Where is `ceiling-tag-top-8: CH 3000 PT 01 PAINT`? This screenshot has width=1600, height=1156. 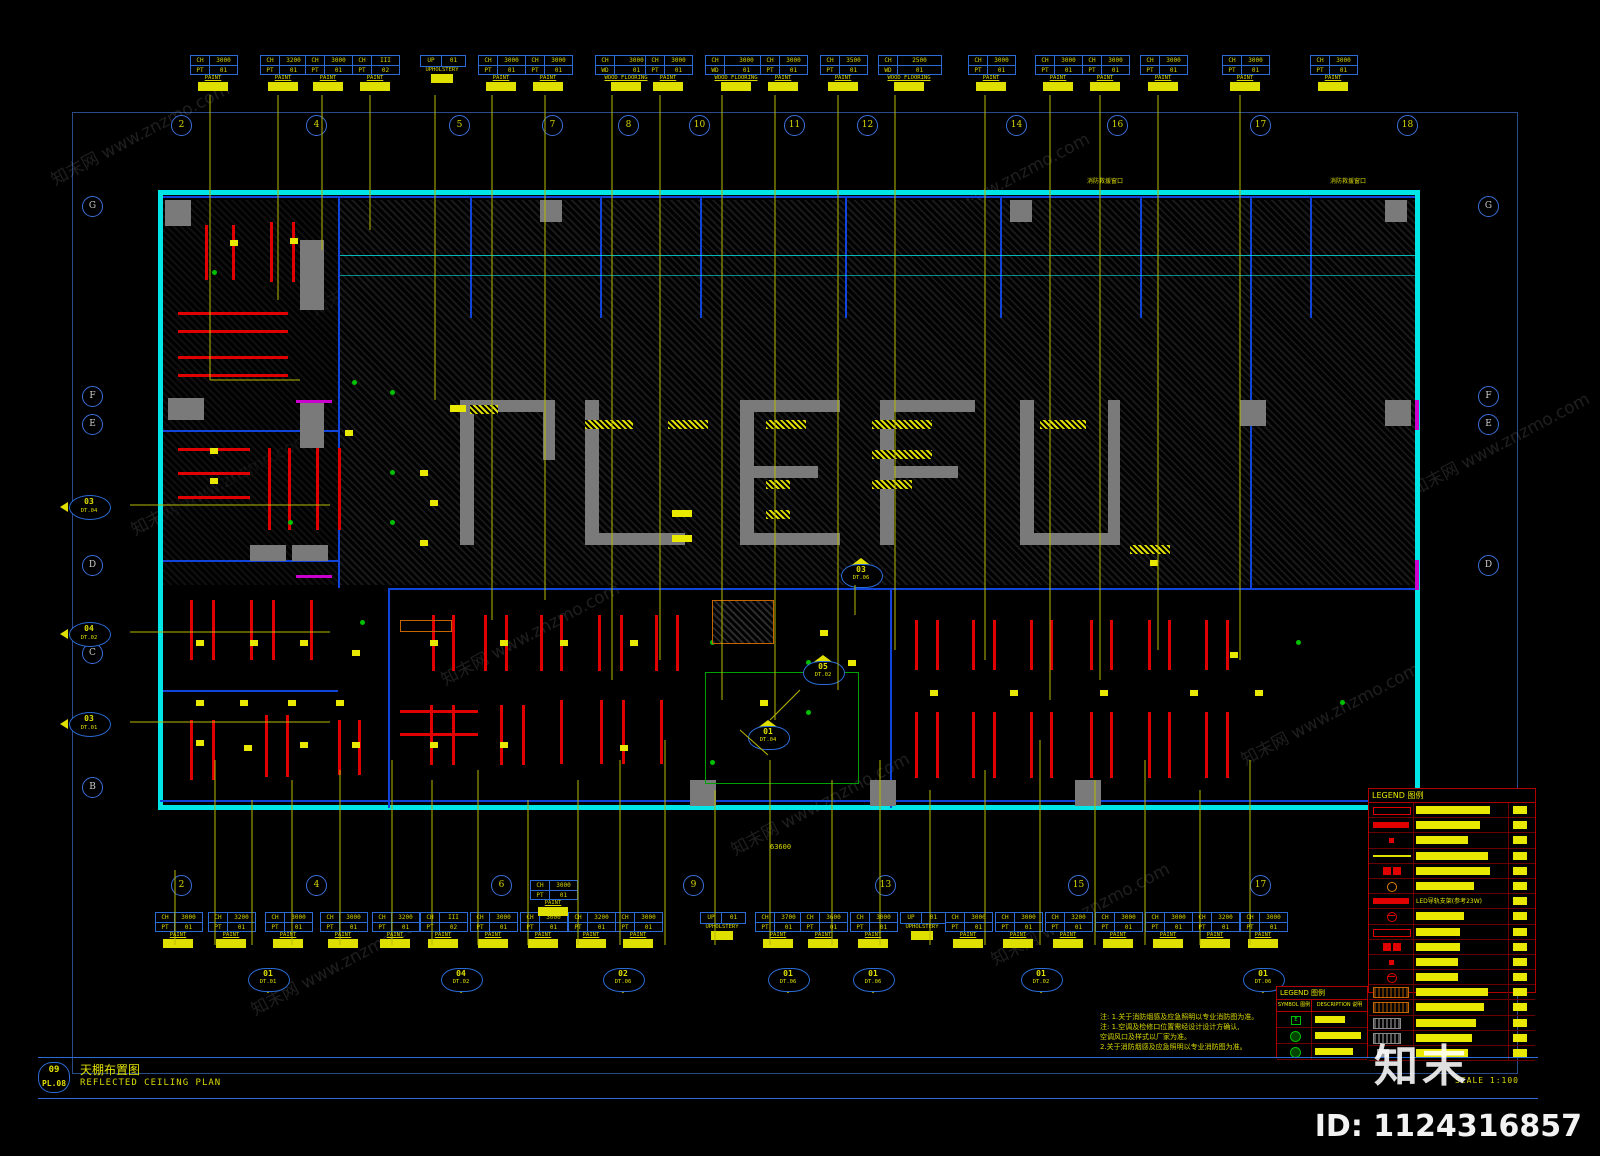
ceiling-tag-top-8: CH 3000 PT 01 PAINT is located at coordinates (669, 73).